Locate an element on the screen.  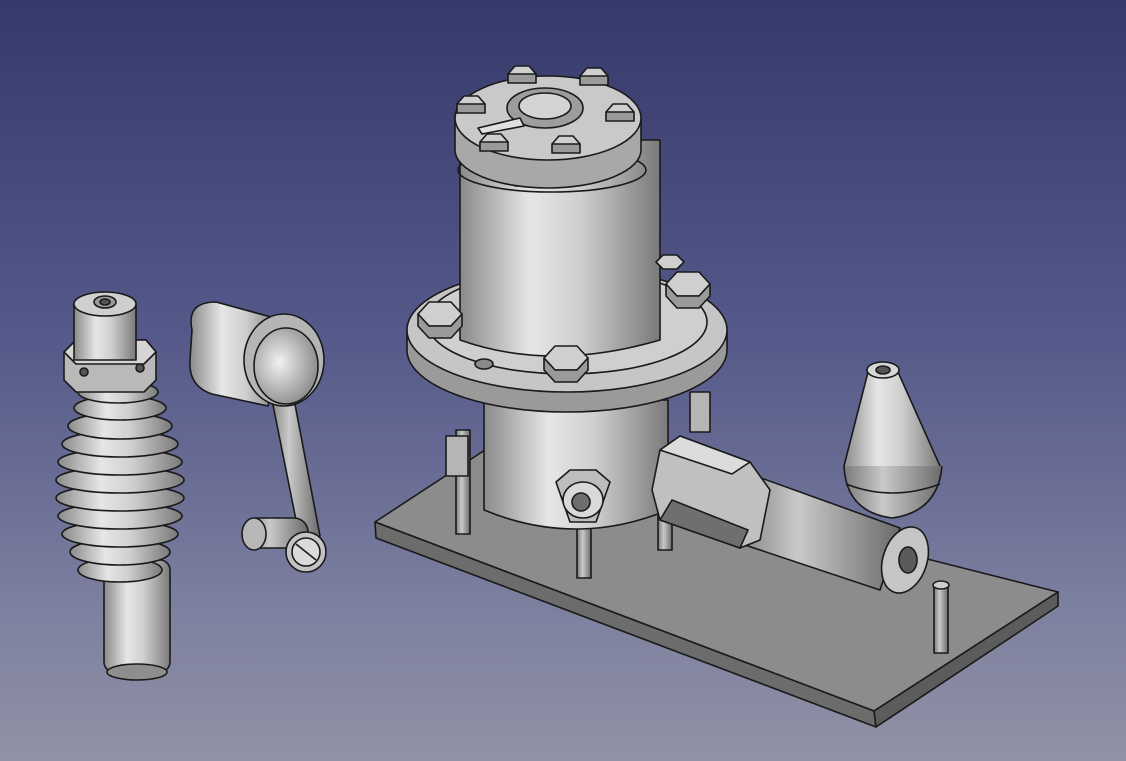
spring-piston is located at coordinates (120, 486).